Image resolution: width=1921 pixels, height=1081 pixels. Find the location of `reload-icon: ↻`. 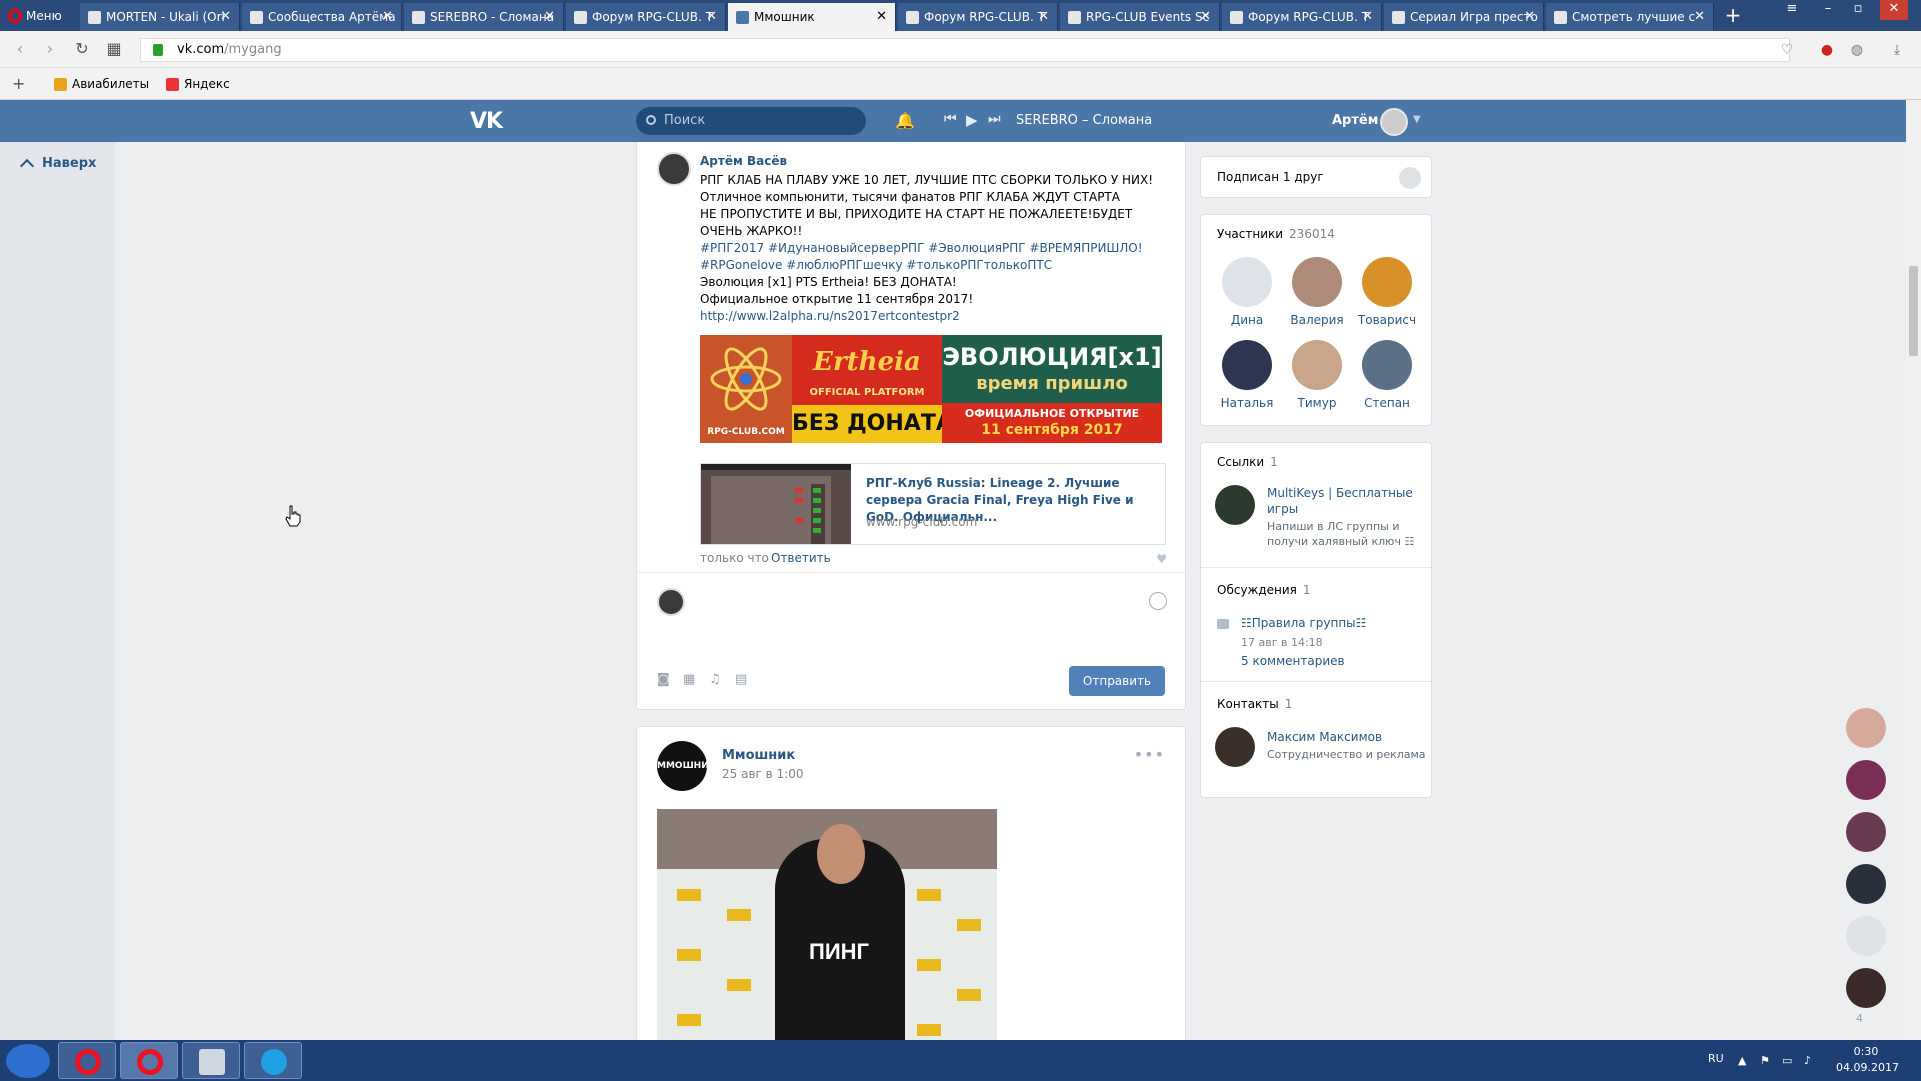

reload-icon: ↻ is located at coordinates (82, 49).